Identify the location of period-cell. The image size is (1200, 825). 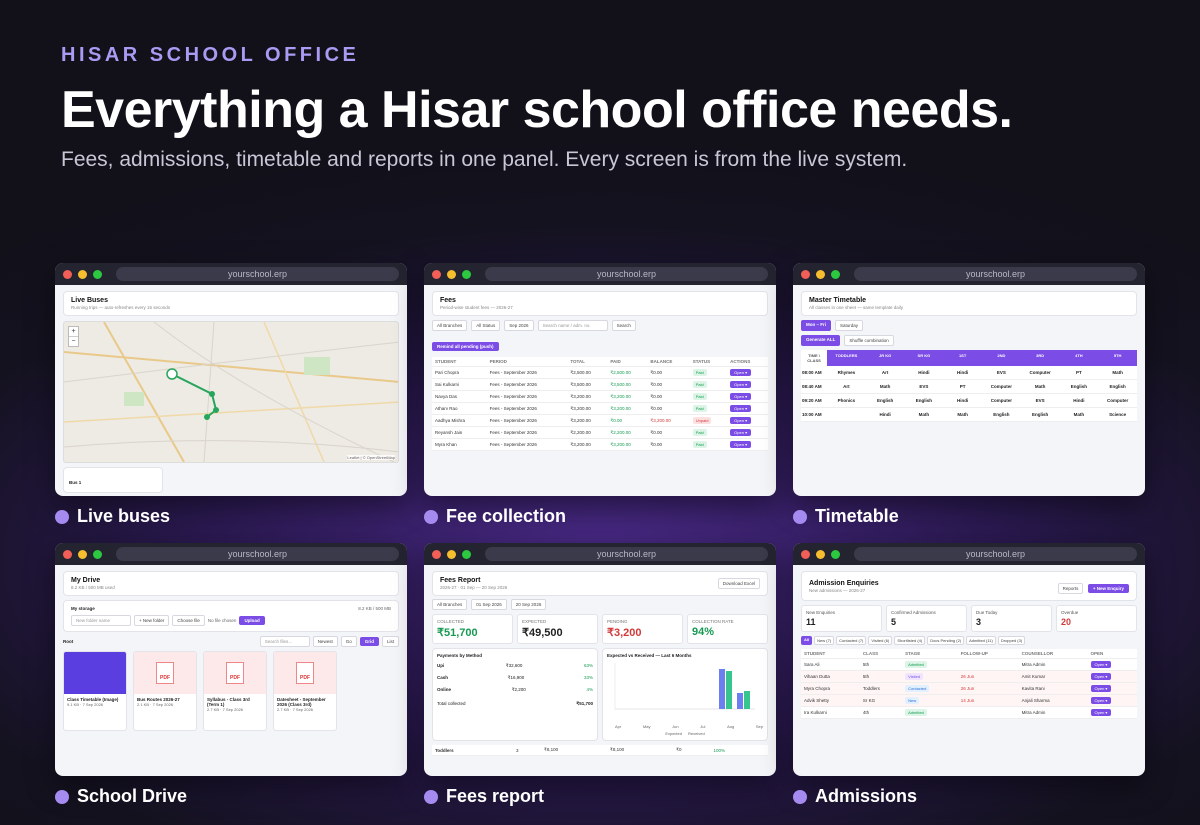
(846, 415).